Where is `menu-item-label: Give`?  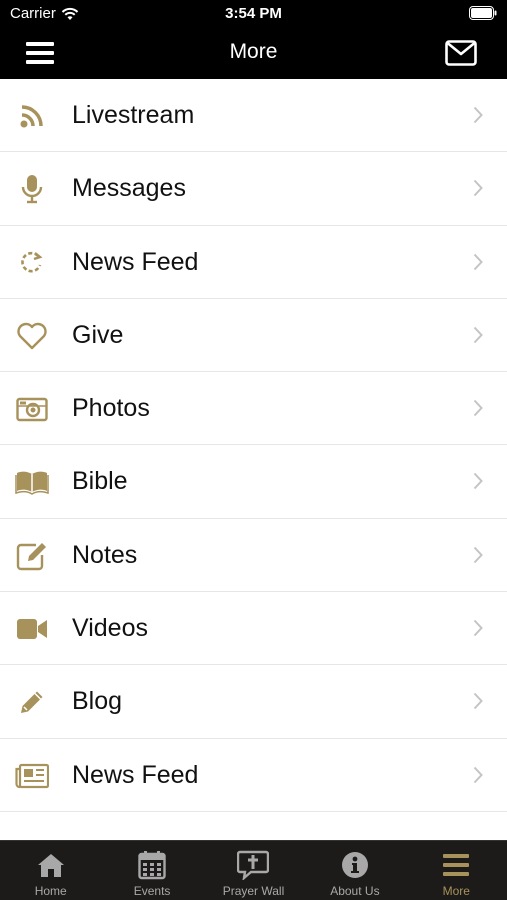 menu-item-label: Give is located at coordinates (98, 334).